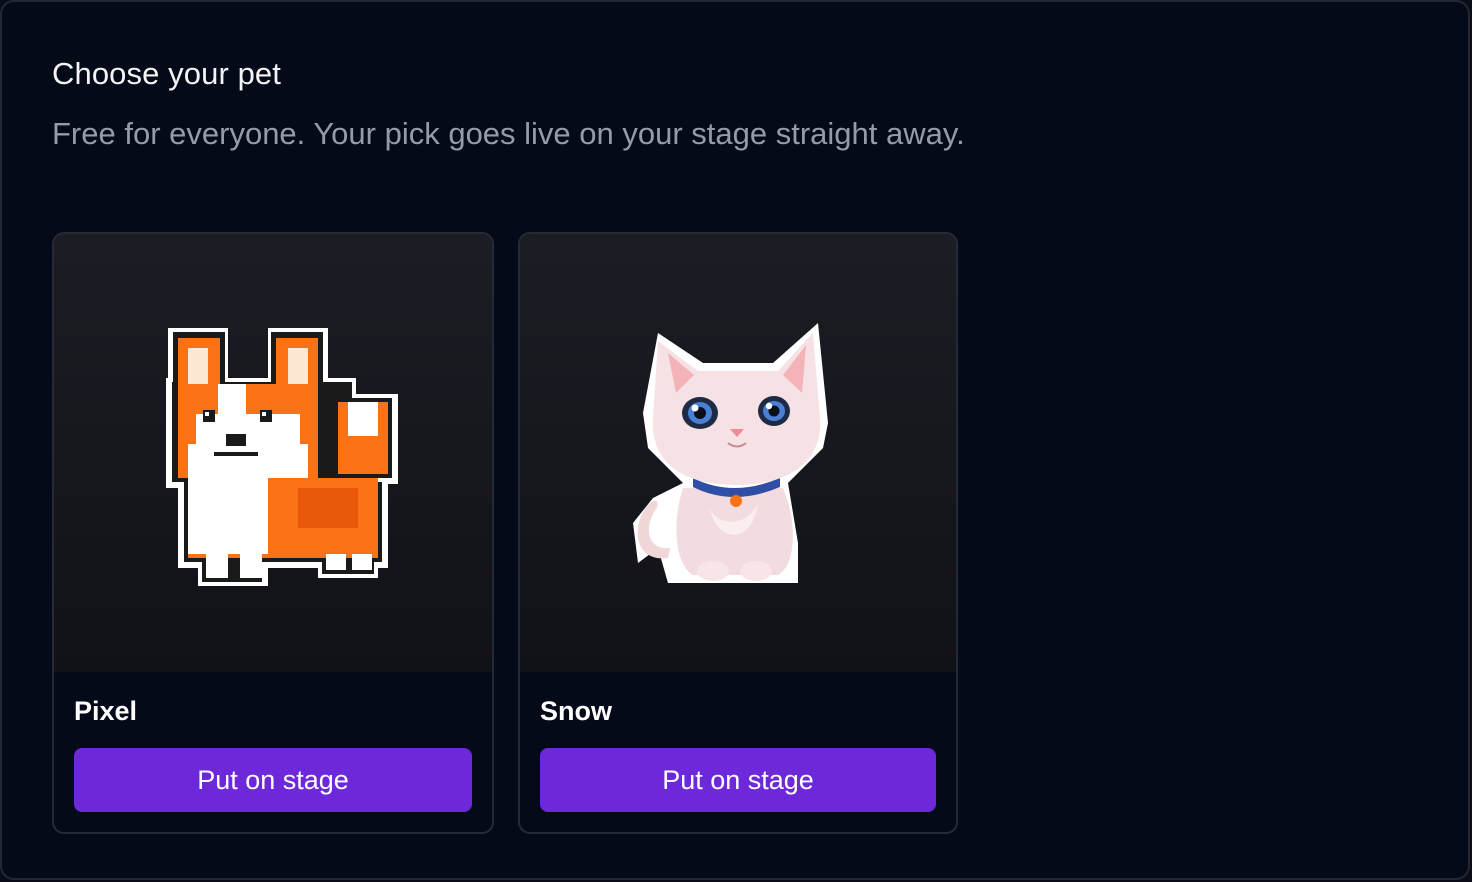 This screenshot has width=1472, height=882. What do you see at coordinates (576, 711) in the screenshot?
I see `pet-name: Snow` at bounding box center [576, 711].